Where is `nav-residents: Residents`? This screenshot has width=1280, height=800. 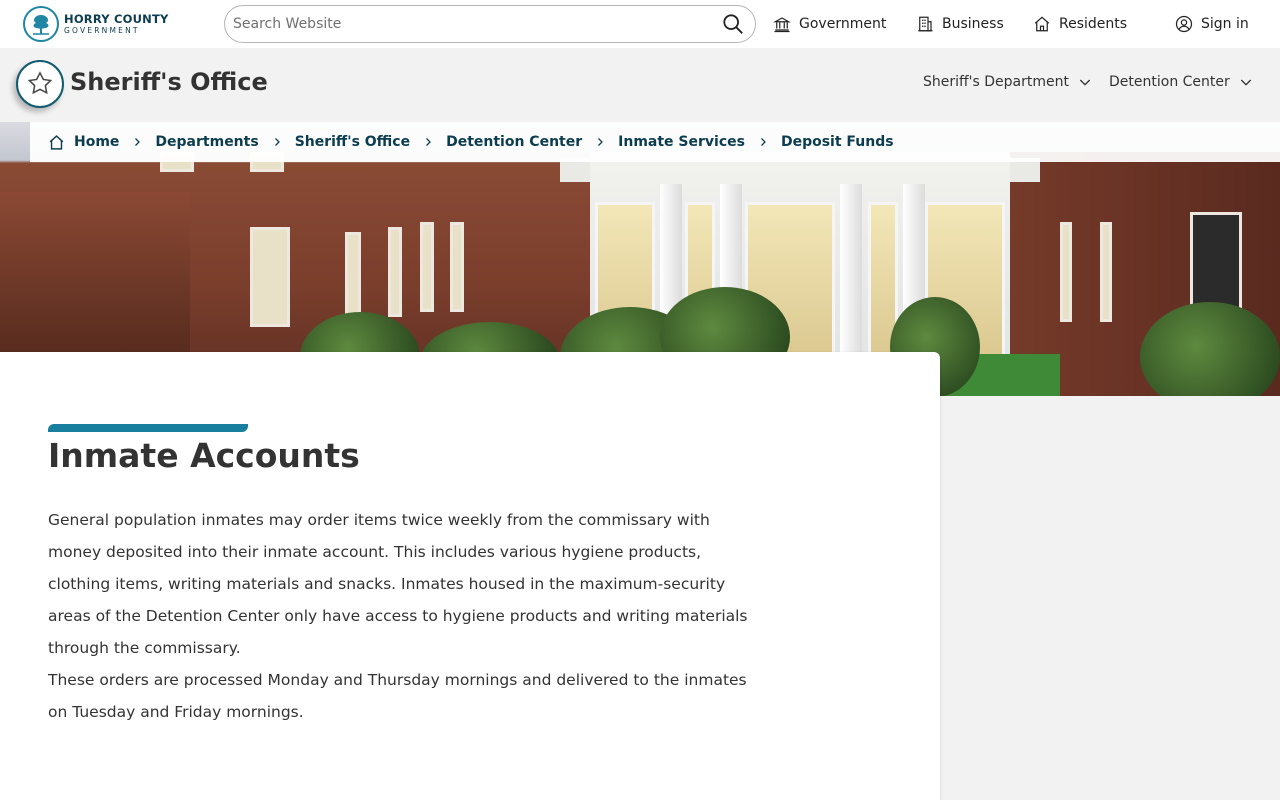 nav-residents: Residents is located at coordinates (1080, 24).